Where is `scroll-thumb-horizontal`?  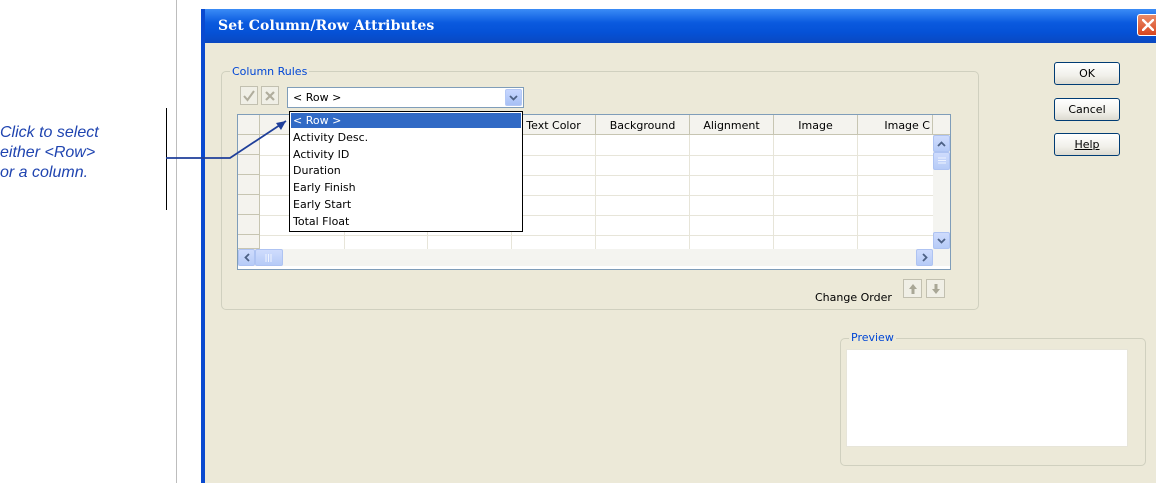
scroll-thumb-horizontal is located at coordinates (269, 257).